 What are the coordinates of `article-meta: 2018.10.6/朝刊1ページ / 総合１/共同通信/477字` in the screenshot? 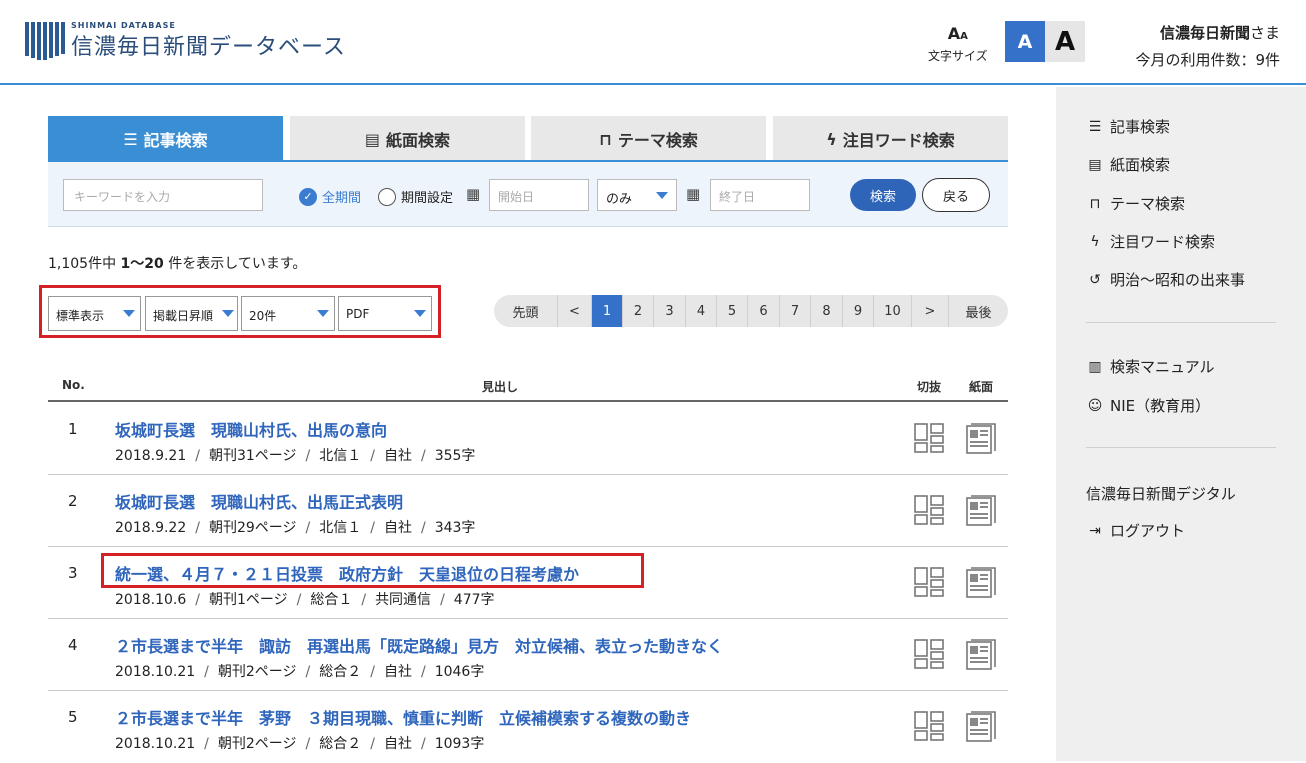 It's located at (305, 600).